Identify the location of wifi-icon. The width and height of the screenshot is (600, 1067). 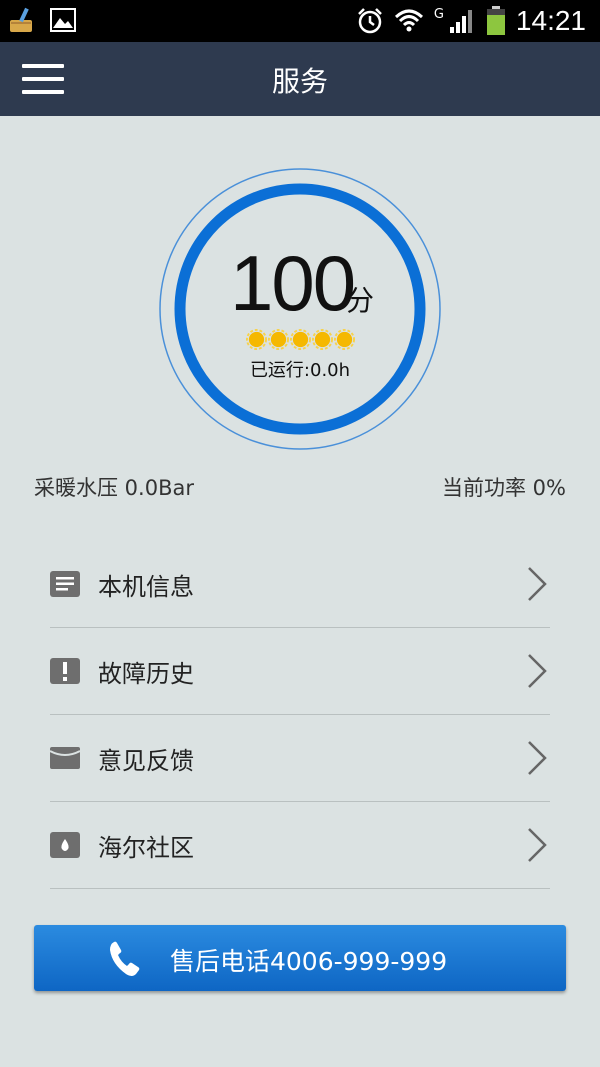
(408, 20).